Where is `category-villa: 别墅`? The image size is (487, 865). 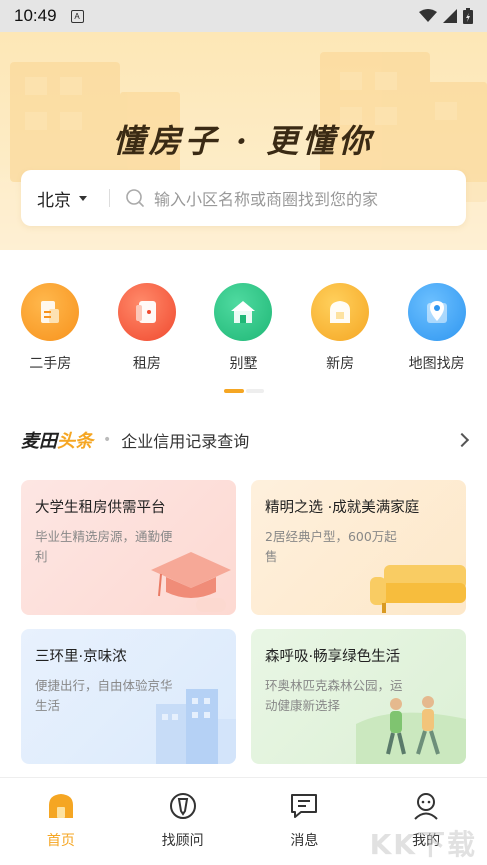
category-villa: 别墅 is located at coordinates (243, 328).